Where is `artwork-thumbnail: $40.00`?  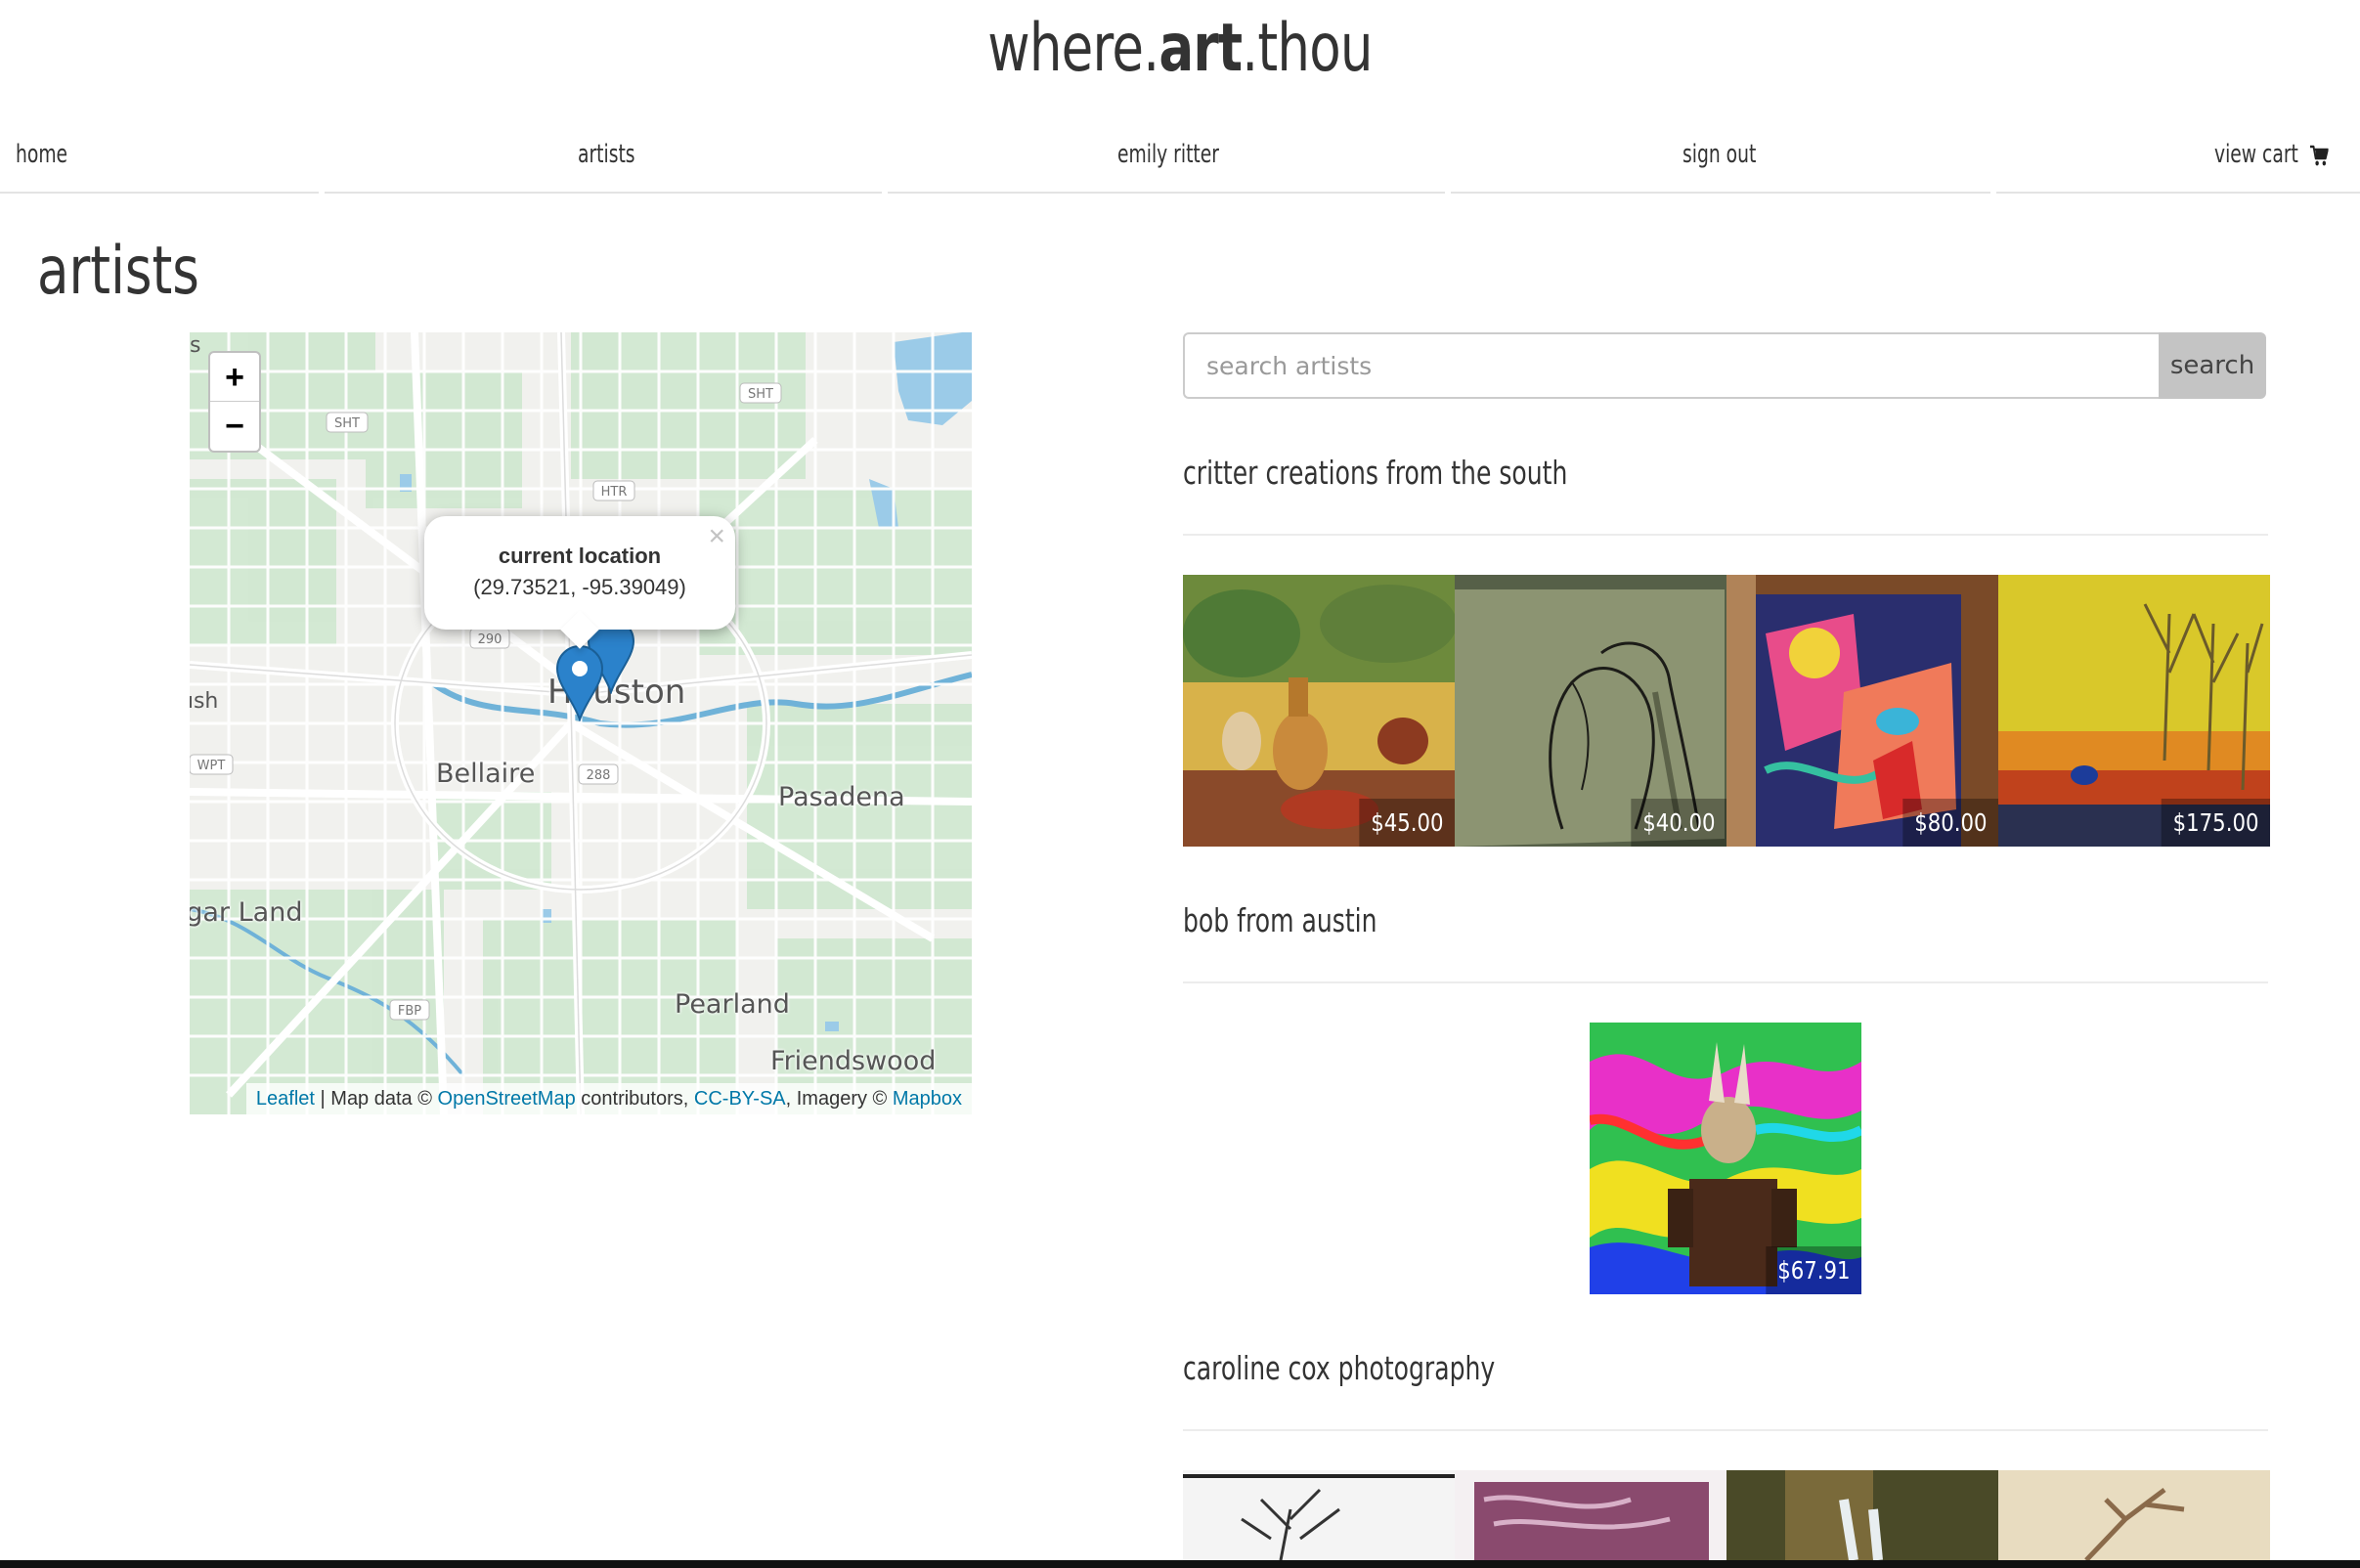 artwork-thumbnail: $40.00 is located at coordinates (1590, 711).